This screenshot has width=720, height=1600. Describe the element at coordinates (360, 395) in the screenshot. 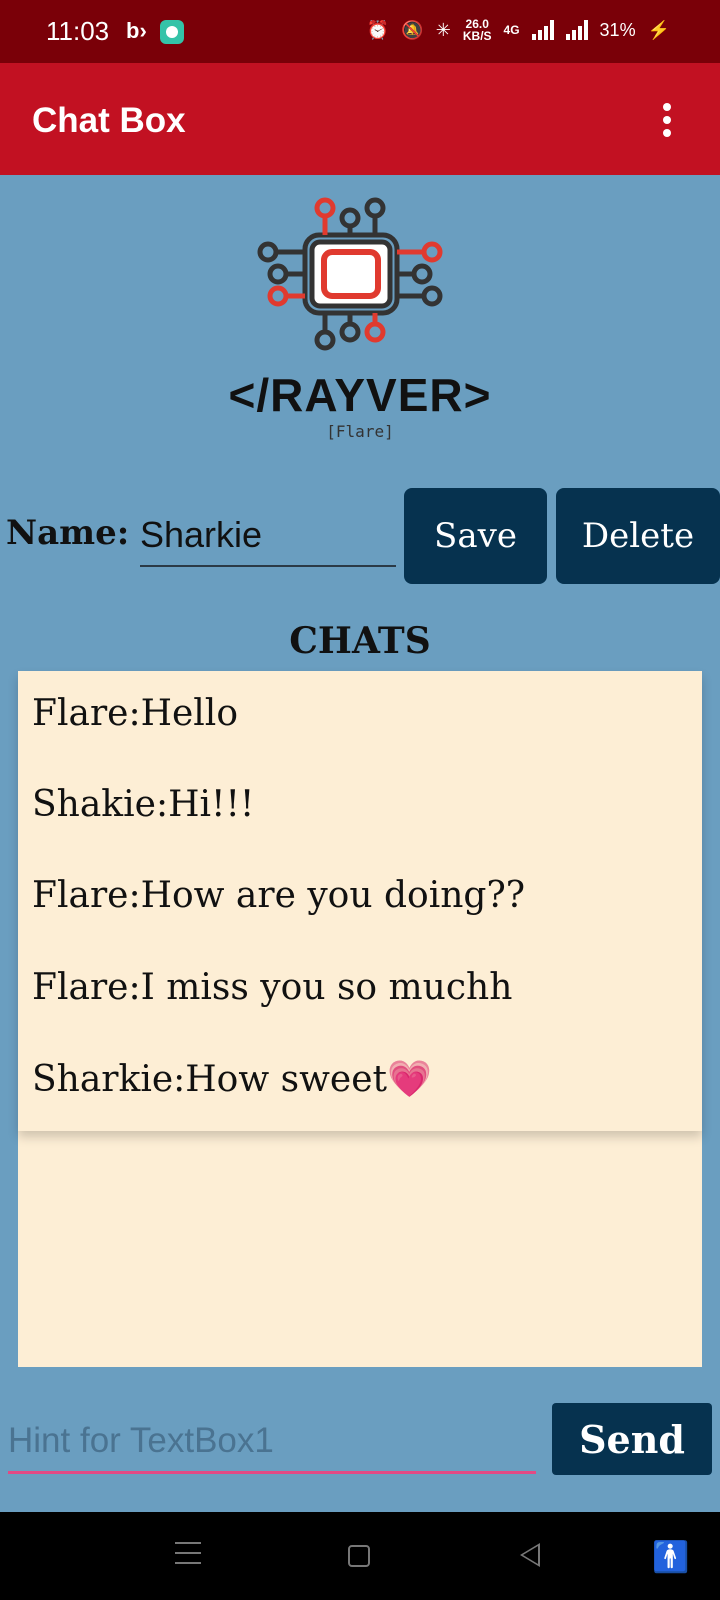

I see `logo-brand-text: </RAYVER>` at that location.